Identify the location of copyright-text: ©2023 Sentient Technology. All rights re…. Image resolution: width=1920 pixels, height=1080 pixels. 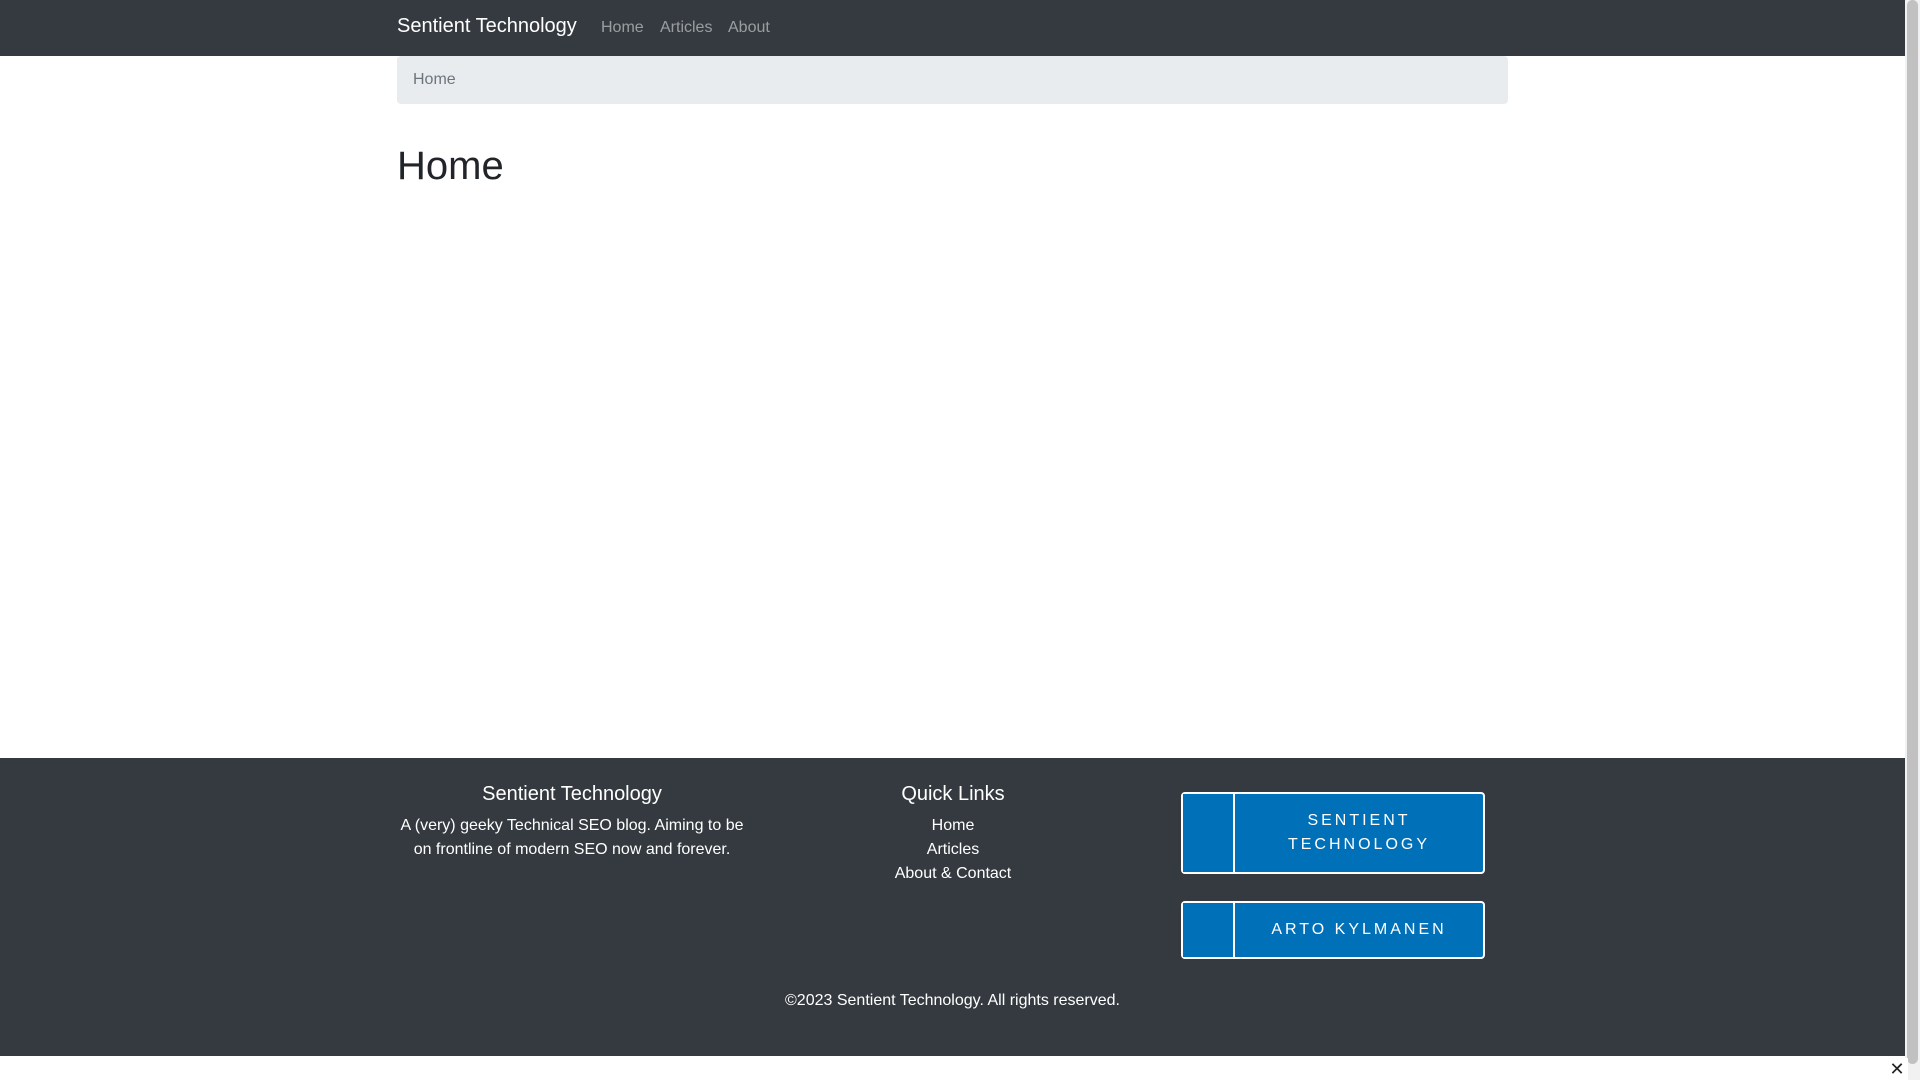
(952, 1000).